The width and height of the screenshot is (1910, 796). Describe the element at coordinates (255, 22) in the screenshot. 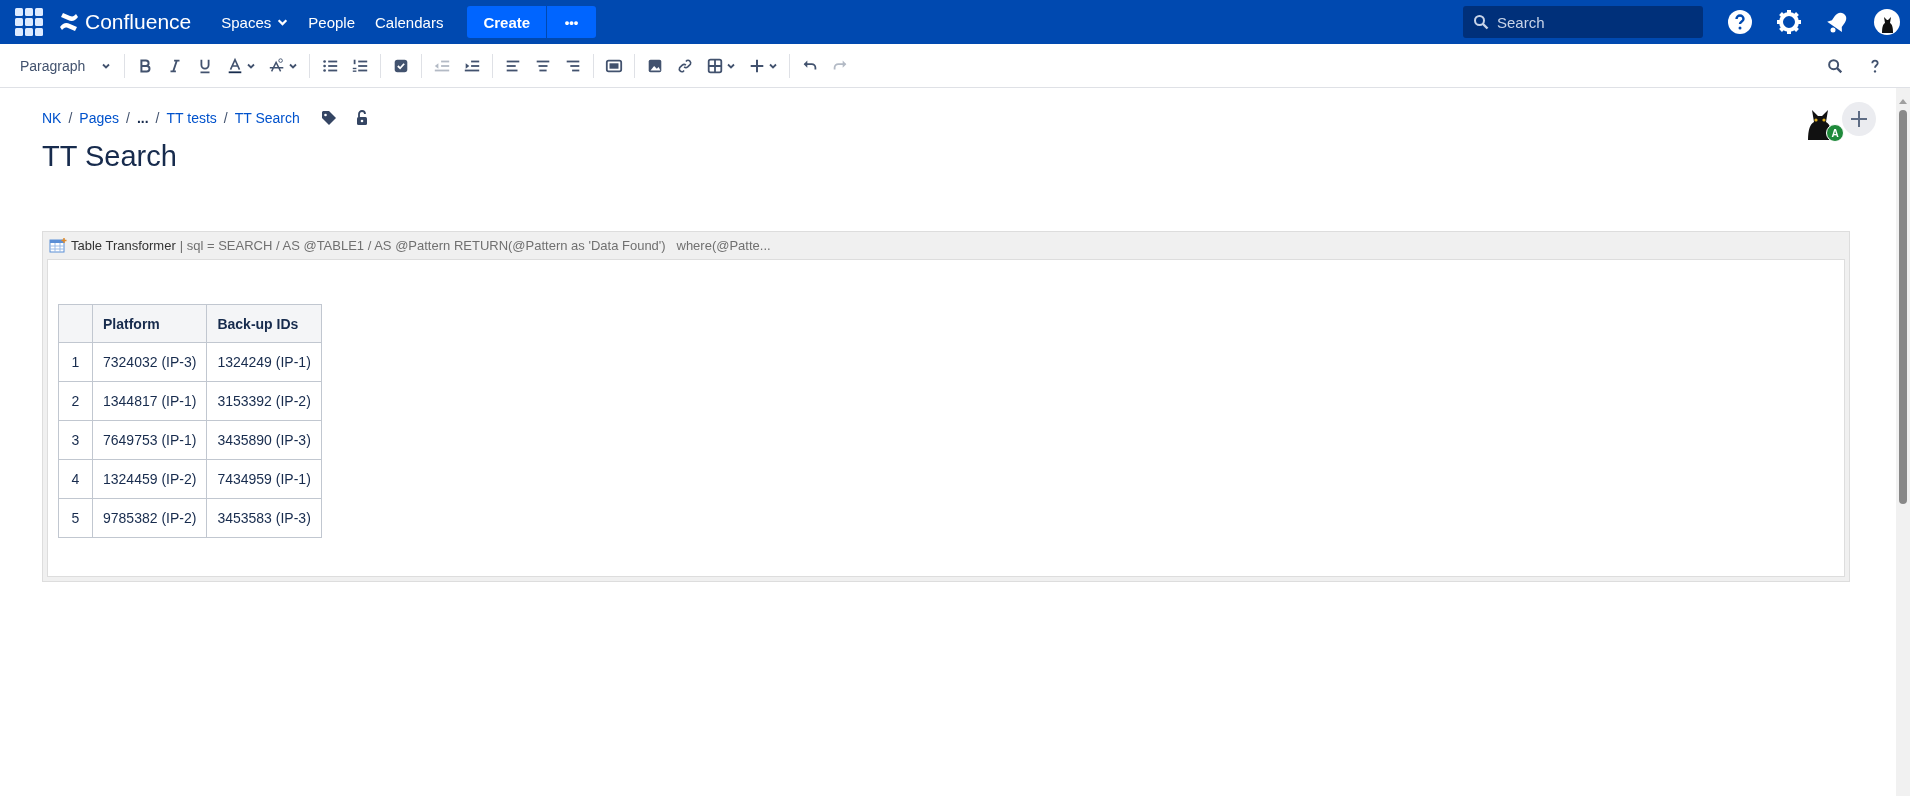

I see `nav-link: Spaces` at that location.